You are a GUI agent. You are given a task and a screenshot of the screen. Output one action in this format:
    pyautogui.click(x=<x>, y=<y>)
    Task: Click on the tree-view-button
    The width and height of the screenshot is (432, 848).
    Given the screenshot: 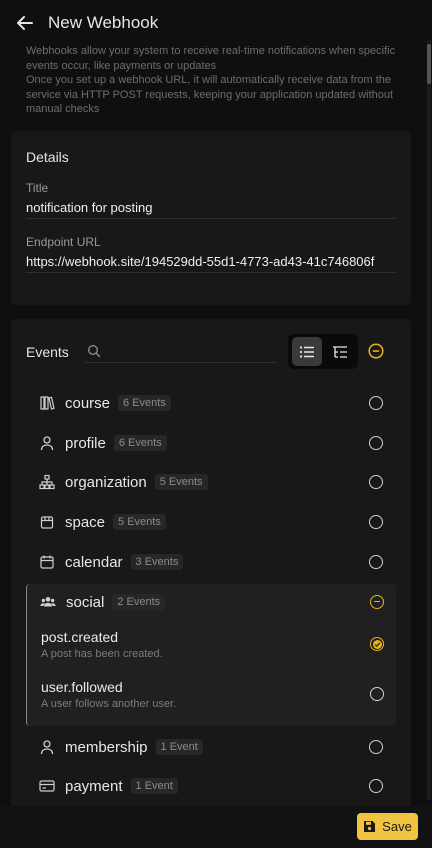 What is the action you would take?
    pyautogui.click(x=340, y=351)
    